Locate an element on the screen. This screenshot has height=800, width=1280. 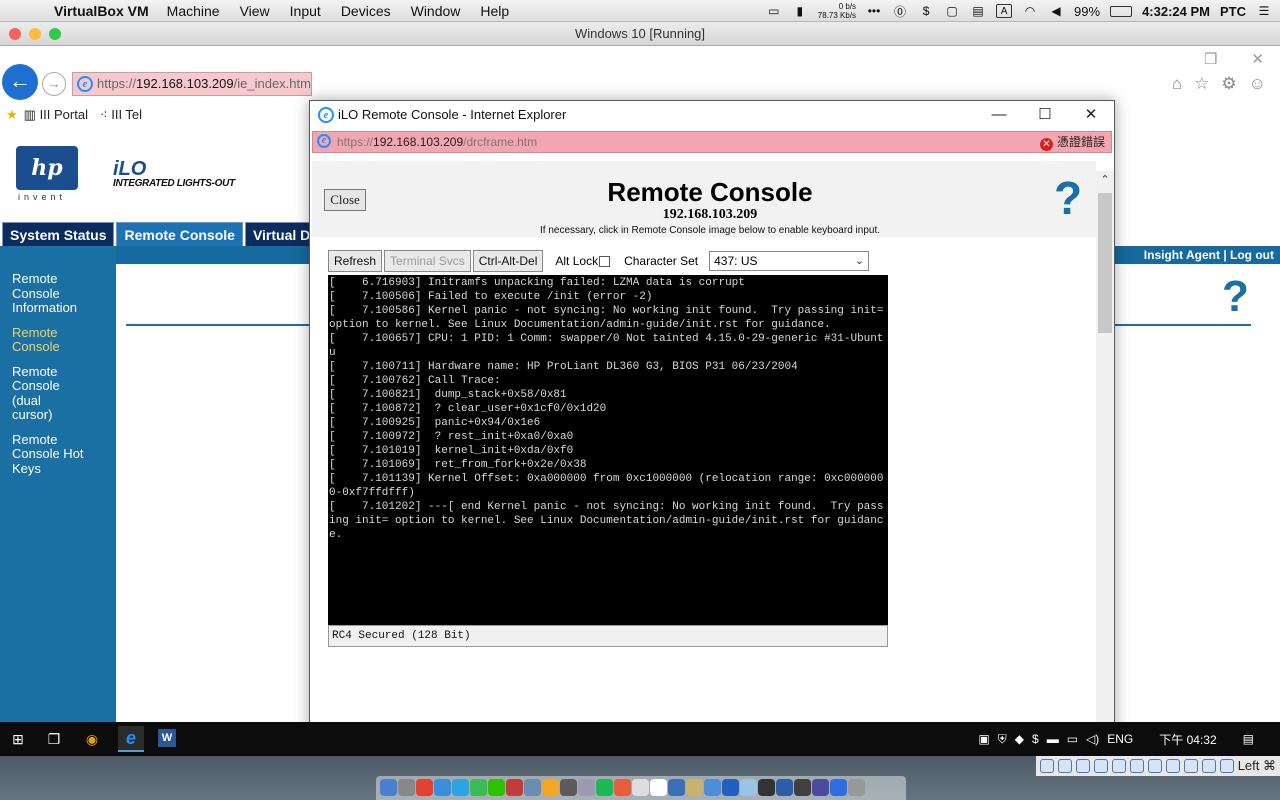
keyboard-icon: ▤ is located at coordinates (978, 11).